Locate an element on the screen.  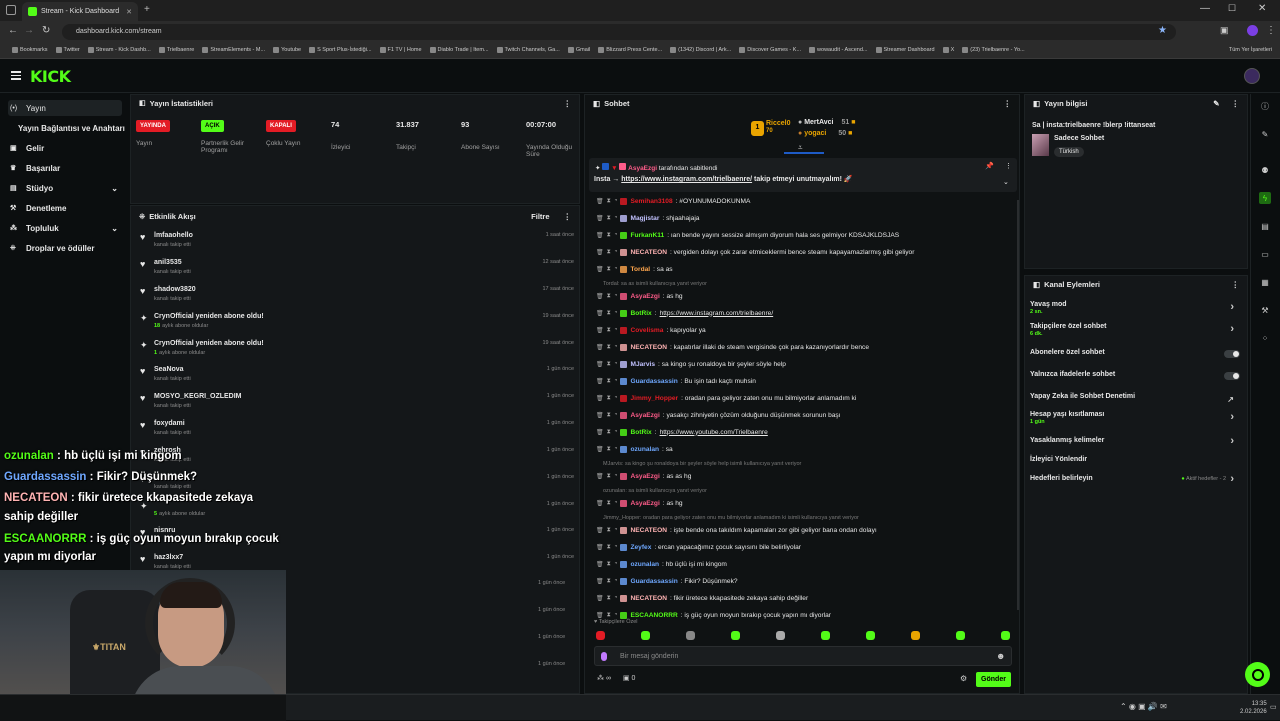
emoji-icon: ☻ is located at coordinates (1000, 656).